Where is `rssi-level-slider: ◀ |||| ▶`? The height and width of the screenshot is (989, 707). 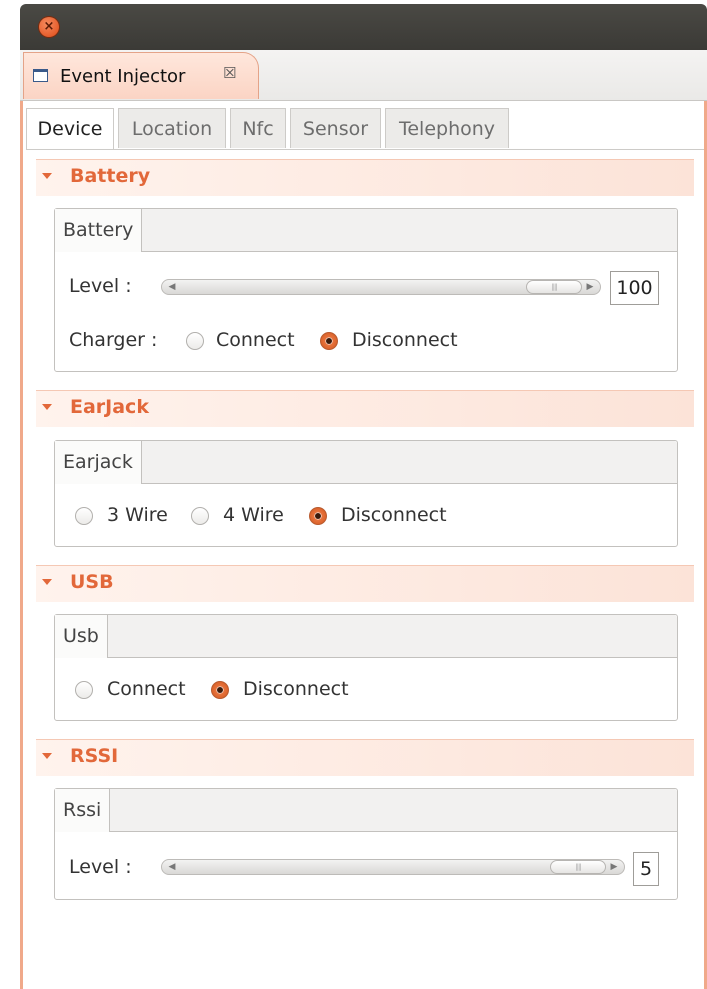
rssi-level-slider: ◀ |||| ▶ is located at coordinates (393, 867).